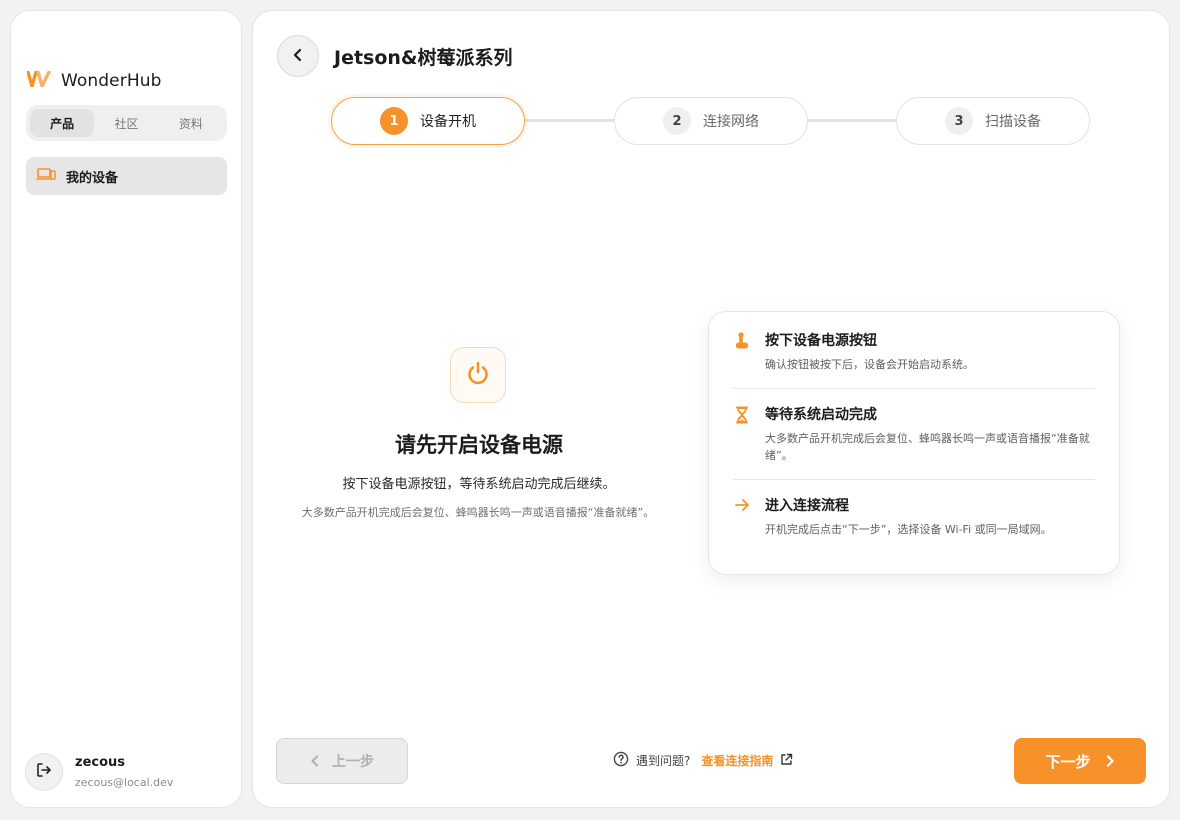 The height and width of the screenshot is (820, 1180). I want to click on step-connect-network: 2 连接网络, so click(711, 121).